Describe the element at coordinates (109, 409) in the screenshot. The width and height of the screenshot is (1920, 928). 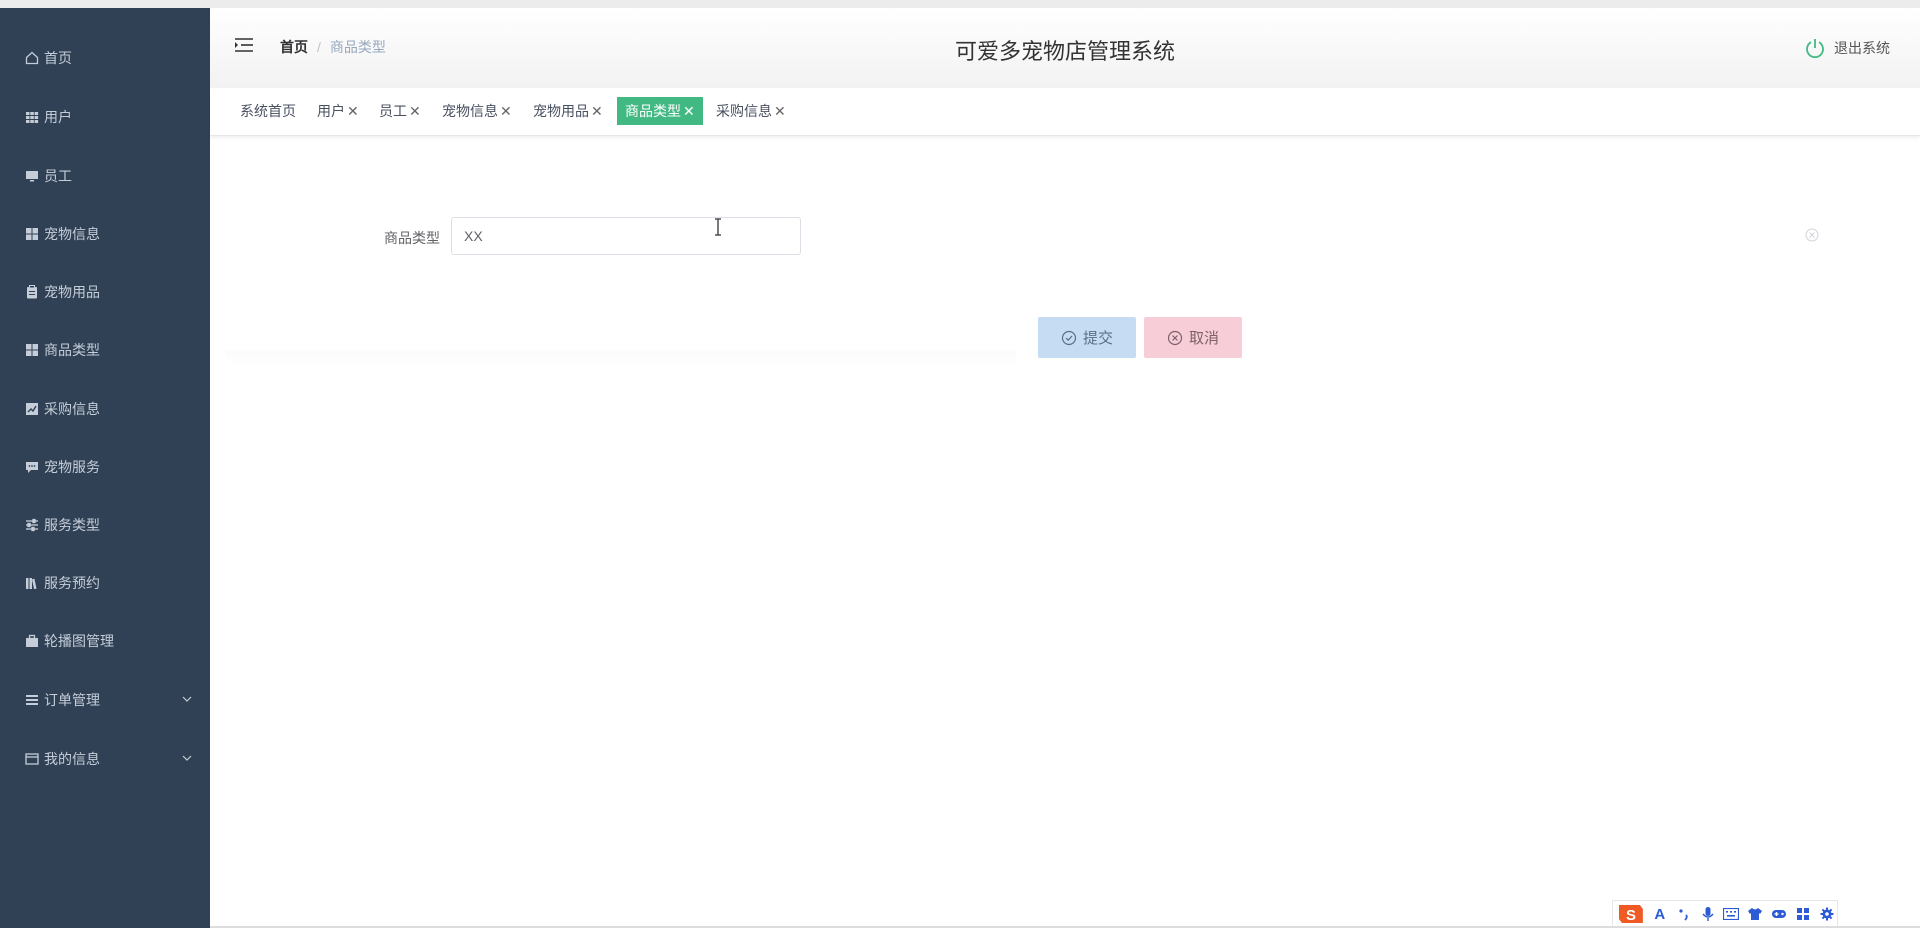
I see `sidebar-item-purchase: 采购信息` at that location.